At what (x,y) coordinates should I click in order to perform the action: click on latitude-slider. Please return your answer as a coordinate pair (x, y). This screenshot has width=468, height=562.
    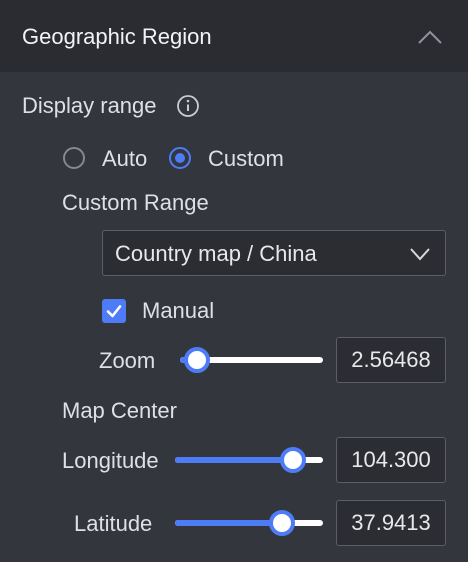
    Looking at the image, I should click on (249, 523).